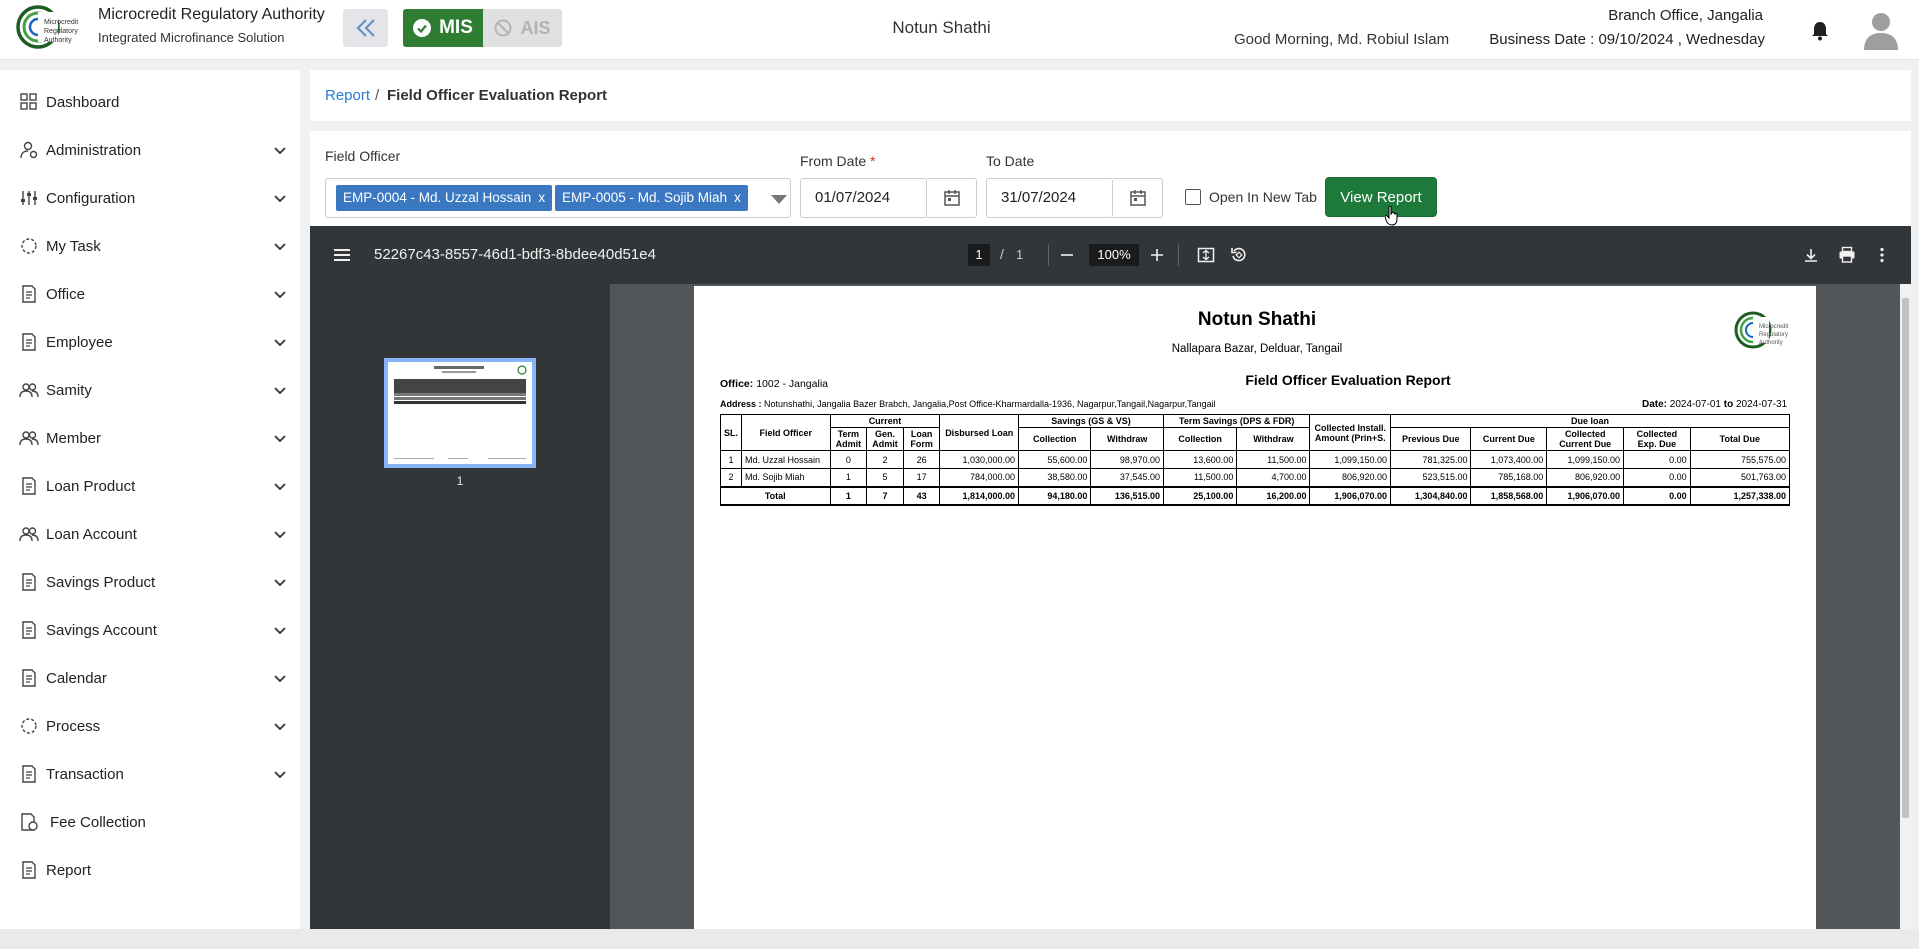  Describe the element at coordinates (651, 198) in the screenshot. I see `selected-officer-chip: EMP-0005 - Md. Sojib Miah x` at that location.